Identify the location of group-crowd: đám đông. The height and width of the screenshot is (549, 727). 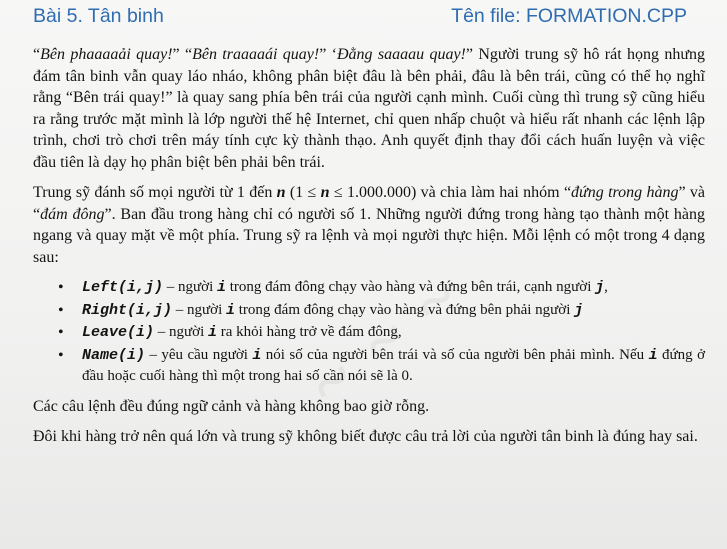
(72, 214).